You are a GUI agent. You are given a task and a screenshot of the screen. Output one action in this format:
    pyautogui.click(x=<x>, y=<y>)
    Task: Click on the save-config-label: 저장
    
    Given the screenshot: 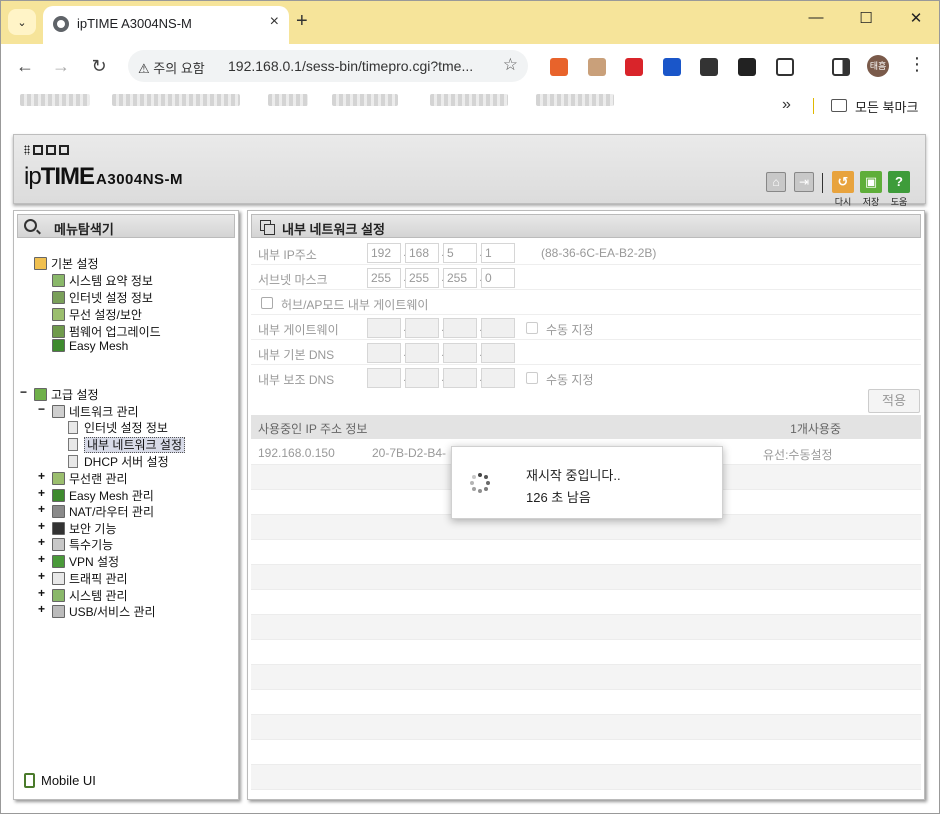 What is the action you would take?
    pyautogui.click(x=871, y=202)
    